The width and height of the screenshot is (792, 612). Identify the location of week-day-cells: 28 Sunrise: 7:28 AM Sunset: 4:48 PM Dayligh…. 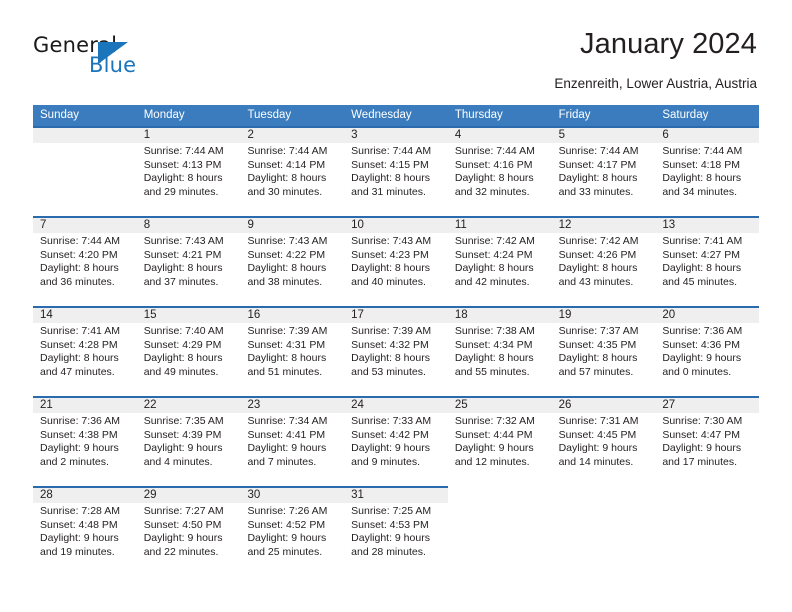
(396, 531).